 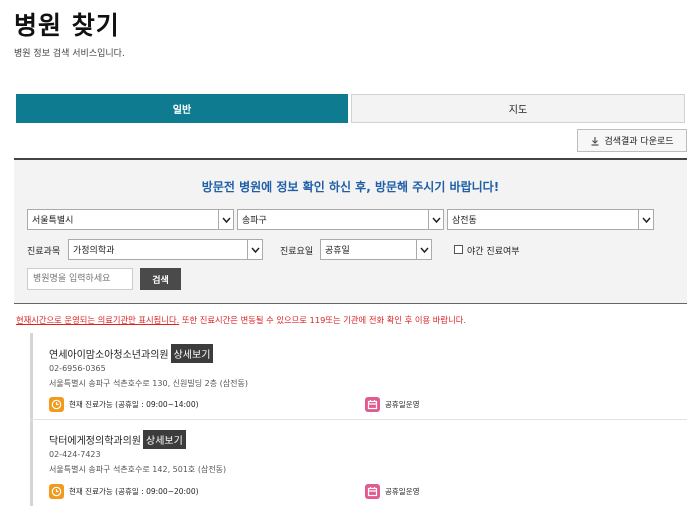 I want to click on tab-map: 지도, so click(x=518, y=108).